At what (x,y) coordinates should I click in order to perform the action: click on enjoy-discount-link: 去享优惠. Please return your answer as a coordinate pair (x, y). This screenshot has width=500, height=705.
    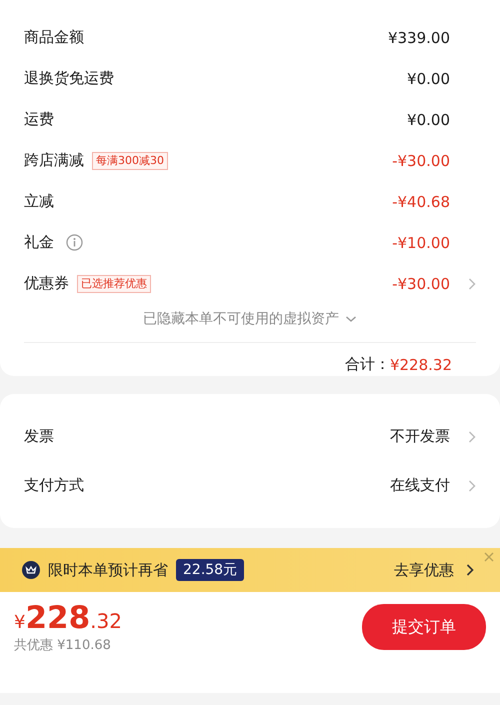
    Looking at the image, I should click on (434, 570).